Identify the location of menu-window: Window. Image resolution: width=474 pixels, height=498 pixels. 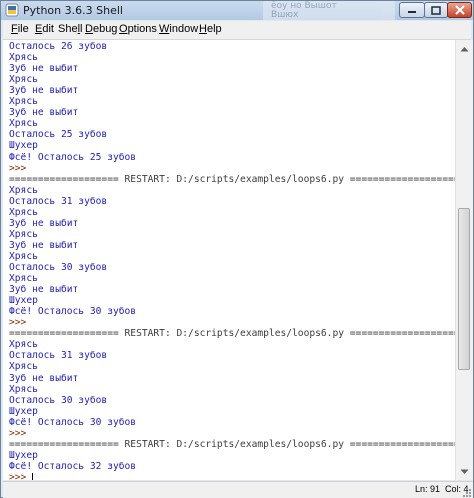
(178, 29).